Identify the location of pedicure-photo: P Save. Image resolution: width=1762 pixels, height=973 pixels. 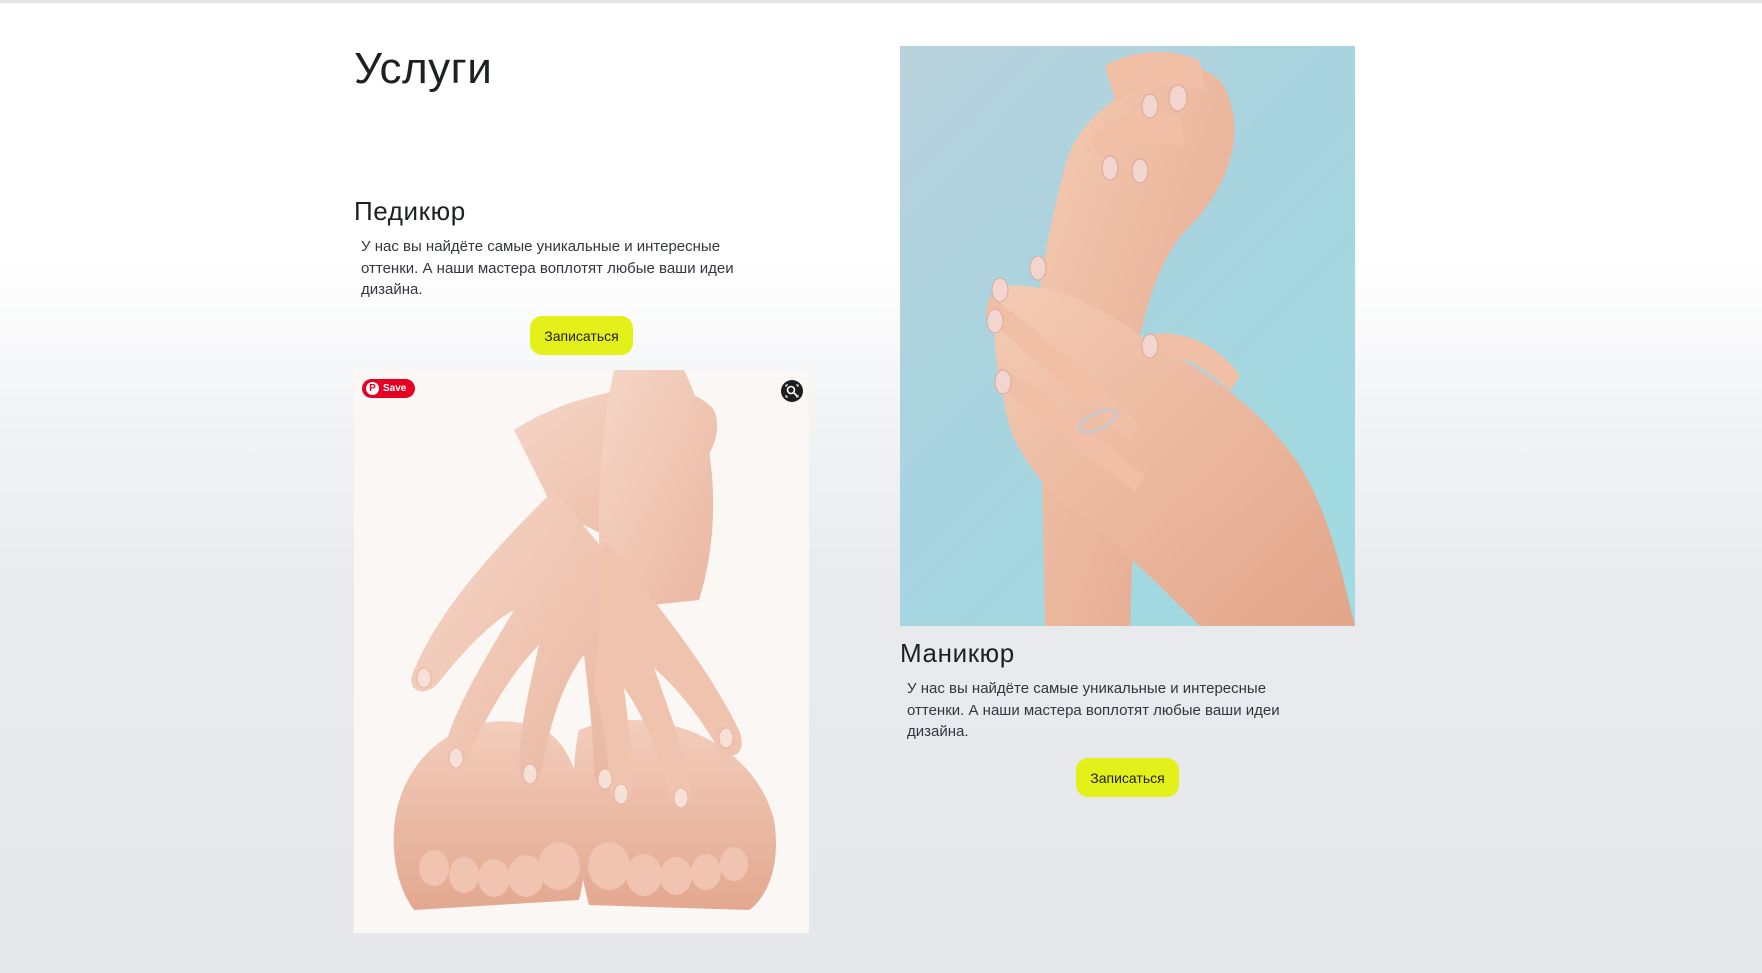
(581, 651).